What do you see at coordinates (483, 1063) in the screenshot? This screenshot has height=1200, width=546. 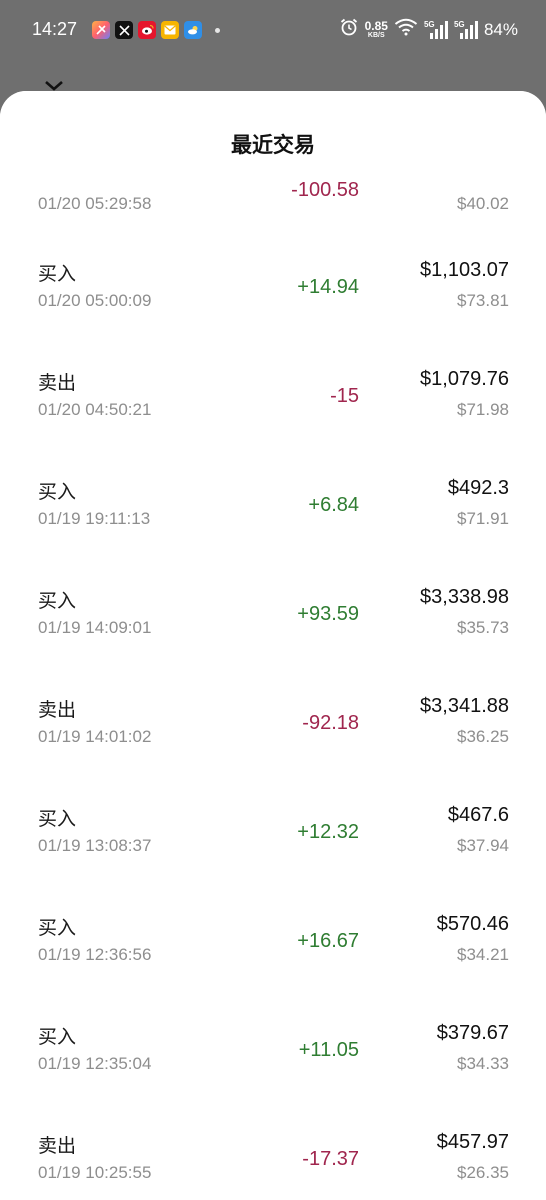 I see `transaction-price: $34.33` at bounding box center [483, 1063].